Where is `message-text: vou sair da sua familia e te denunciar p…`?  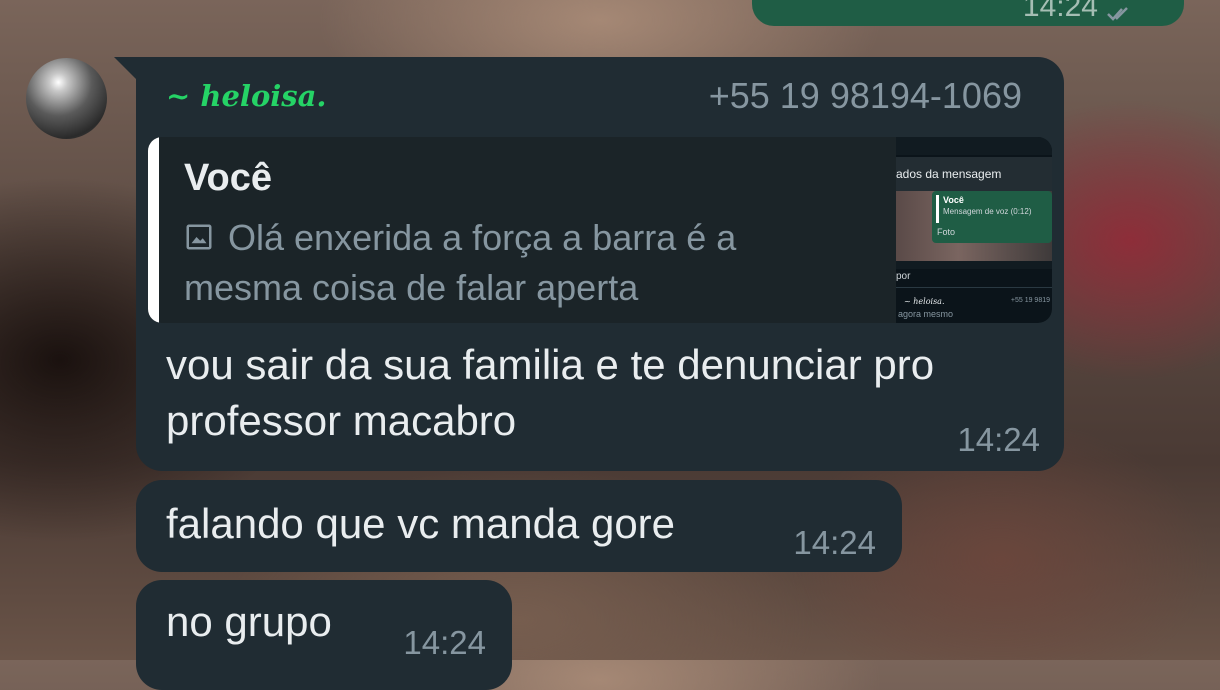
message-text: vou sair da sua familia e te denunciar p… is located at coordinates (550, 392).